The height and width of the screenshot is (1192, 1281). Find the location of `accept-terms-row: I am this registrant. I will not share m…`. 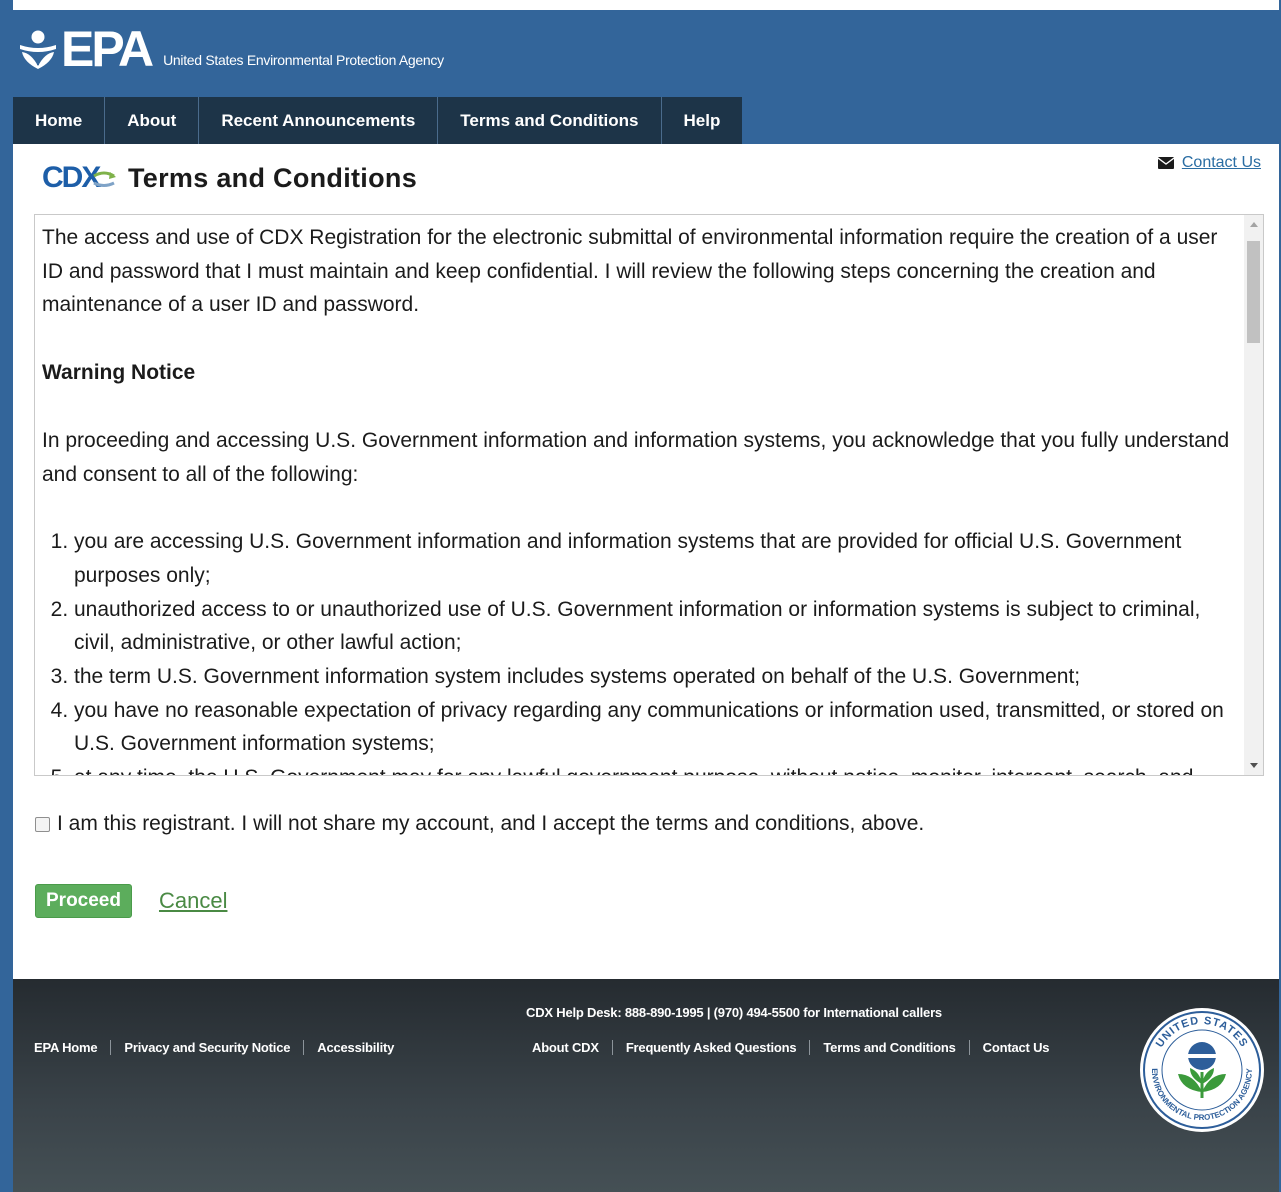

accept-terms-row: I am this registrant. I will not share m… is located at coordinates (479, 824).